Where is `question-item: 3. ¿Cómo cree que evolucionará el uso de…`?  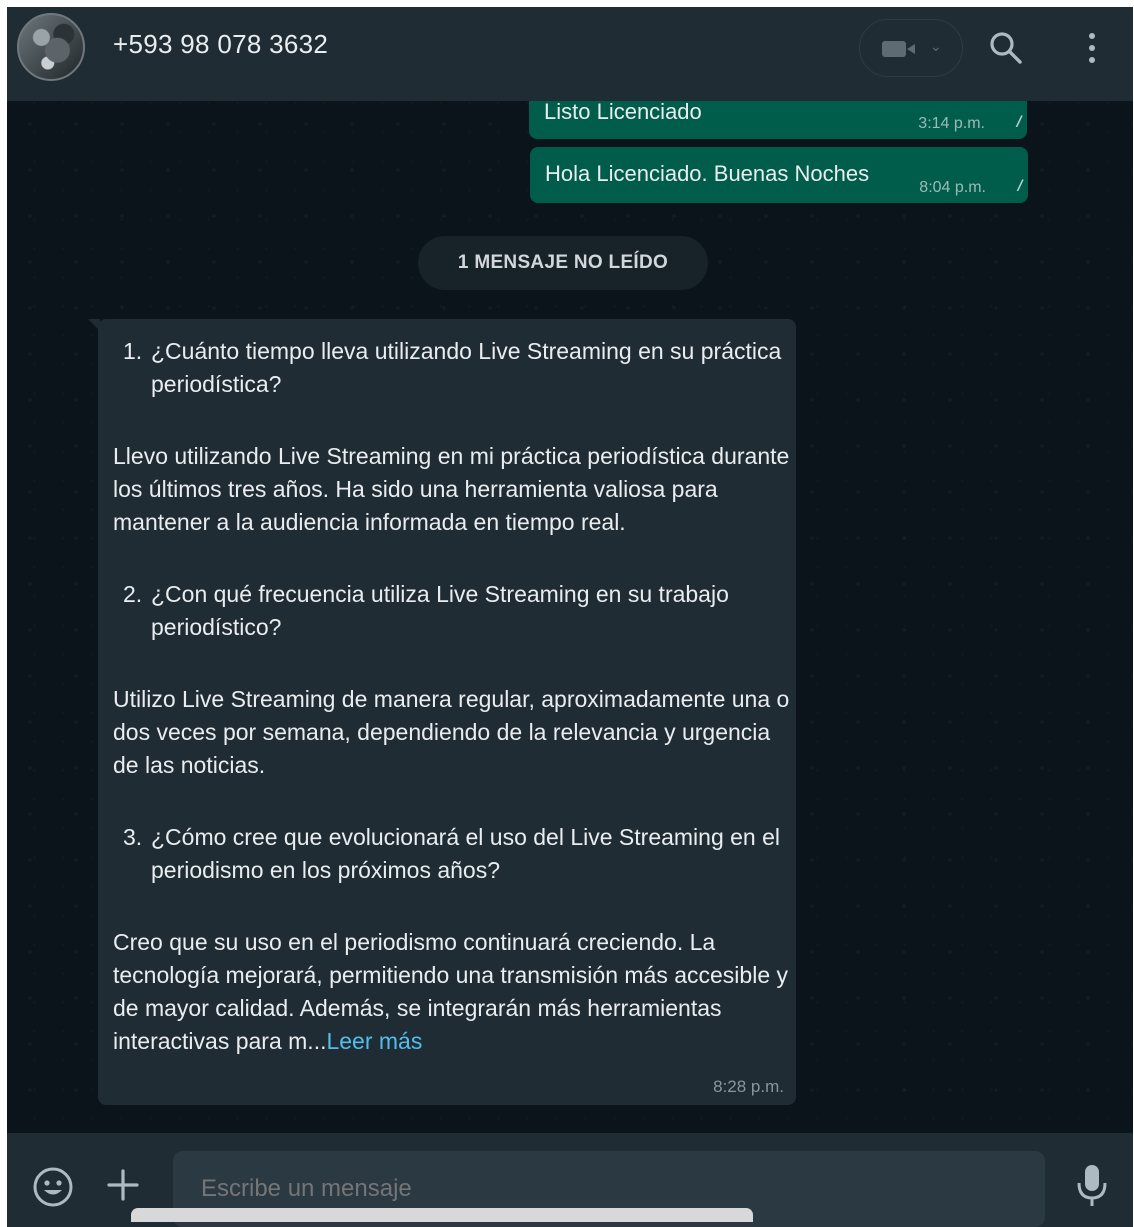 question-item: 3. ¿Cómo cree que evolucionará el uso de… is located at coordinates (458, 854).